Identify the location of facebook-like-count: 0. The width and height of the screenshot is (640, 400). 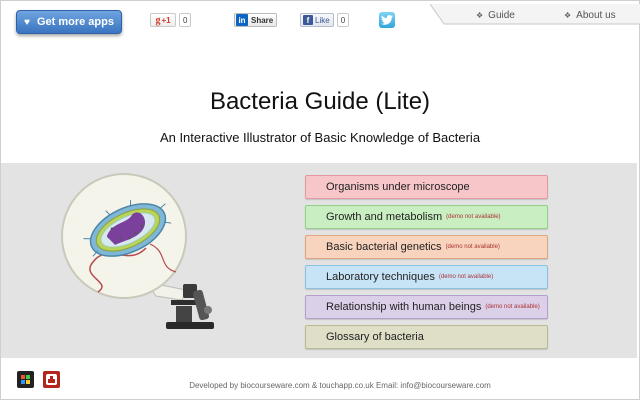
(343, 20).